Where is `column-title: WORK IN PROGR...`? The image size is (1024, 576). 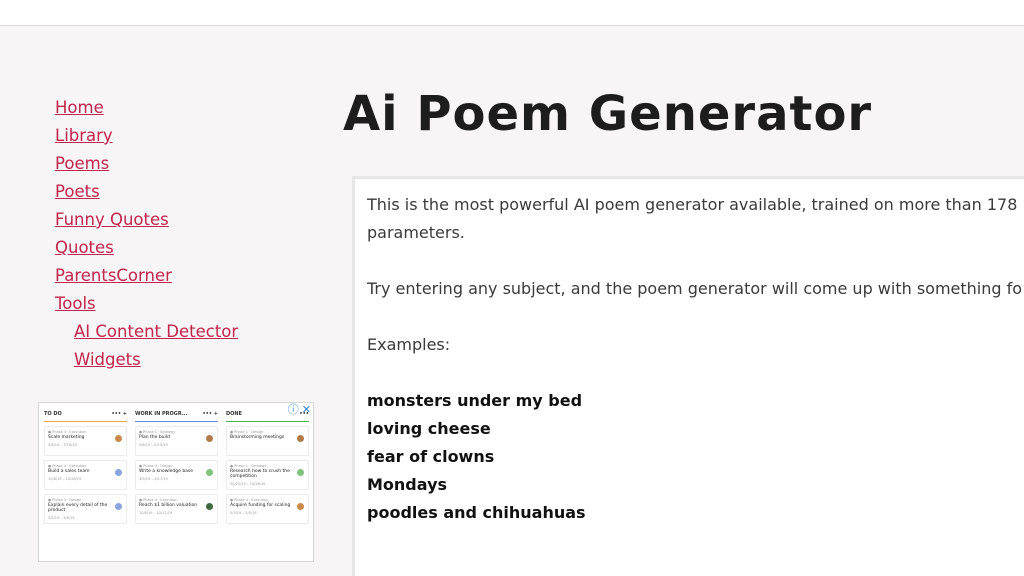
column-title: WORK IN PROGR... is located at coordinates (161, 414).